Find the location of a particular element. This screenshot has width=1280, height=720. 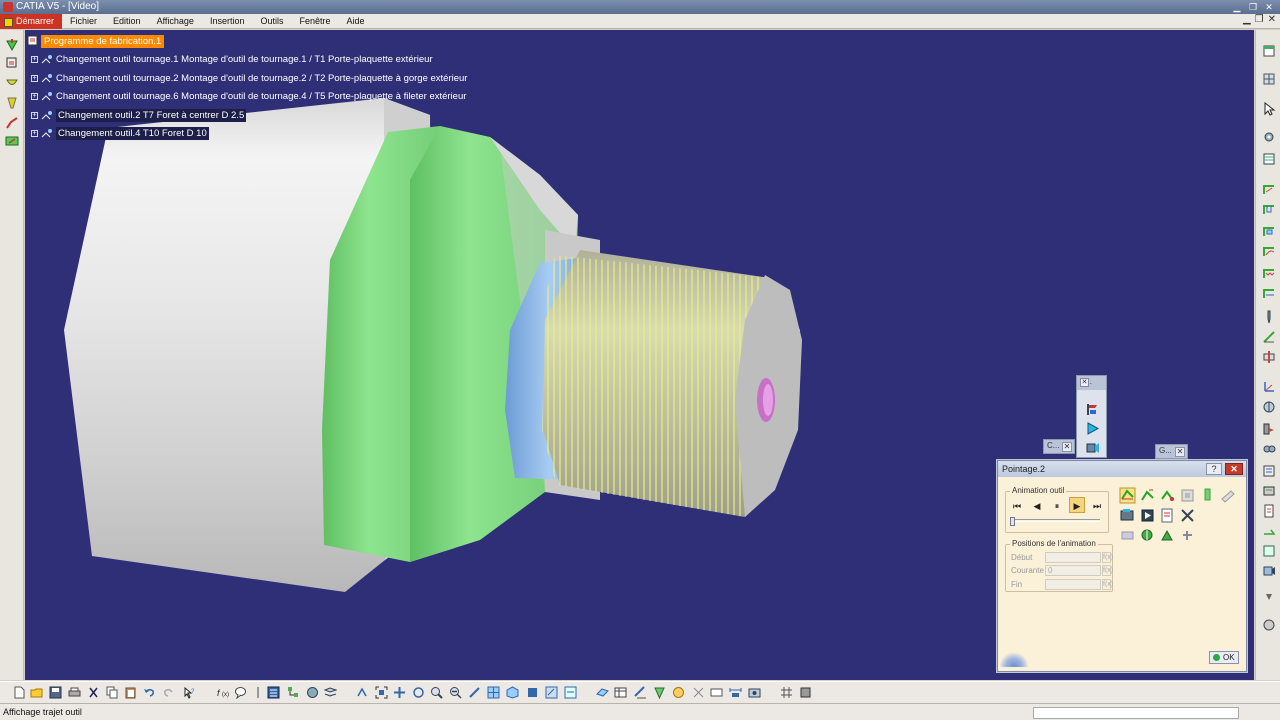

step-back-button: ◀ is located at coordinates (1037, 505).